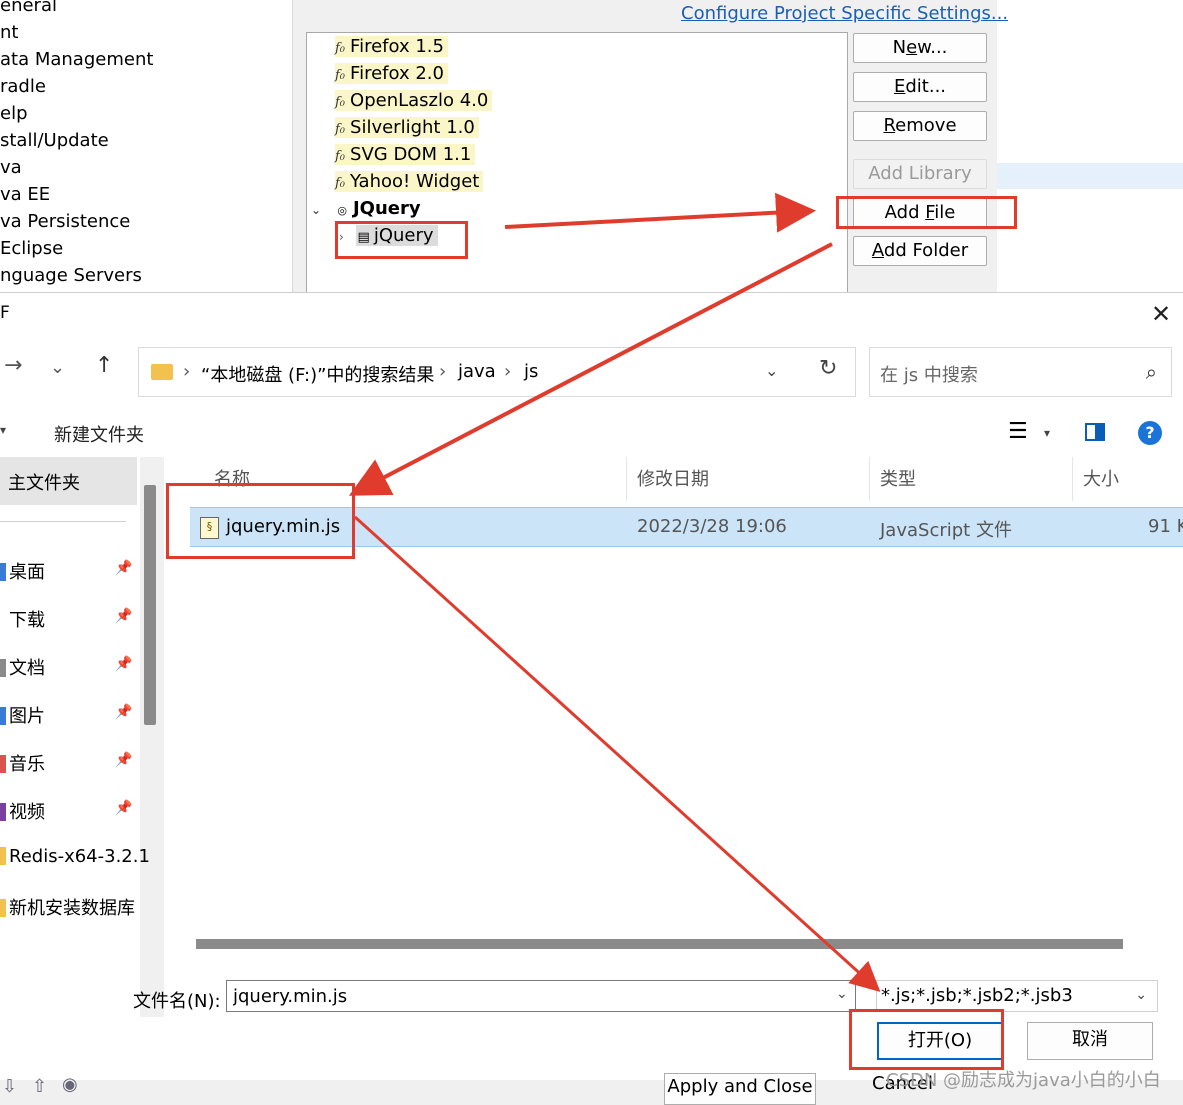 This screenshot has height=1105, width=1183. I want to click on breadcrumb-java: java, so click(477, 371).